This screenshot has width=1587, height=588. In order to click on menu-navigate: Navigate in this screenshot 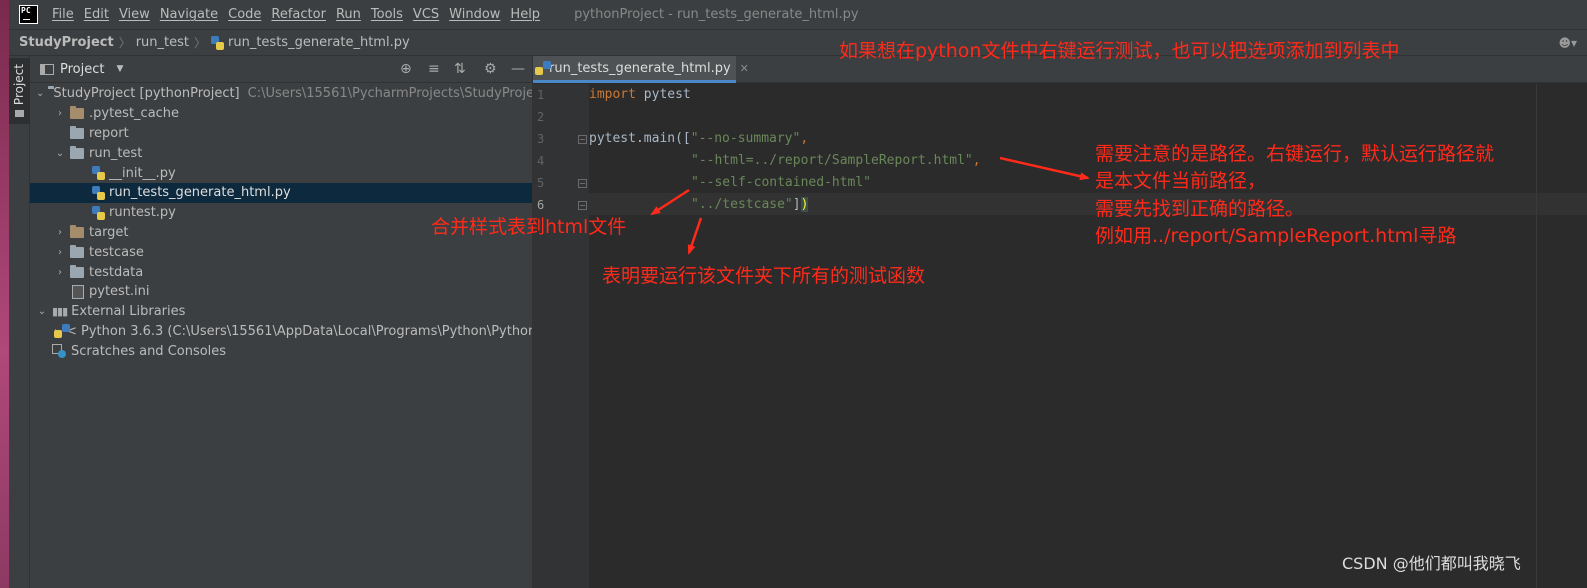, I will do `click(189, 14)`.